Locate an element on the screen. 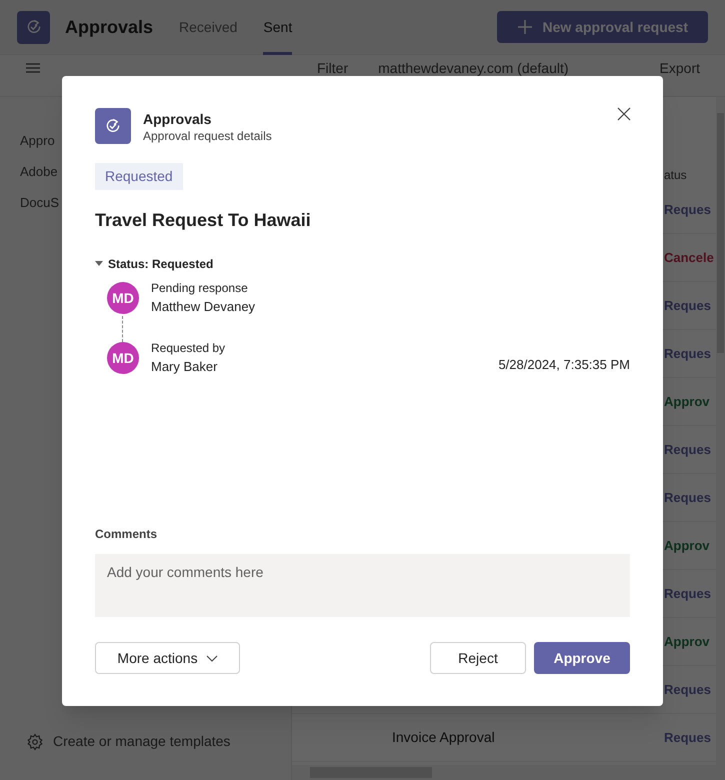  export-button: Export is located at coordinates (680, 68).